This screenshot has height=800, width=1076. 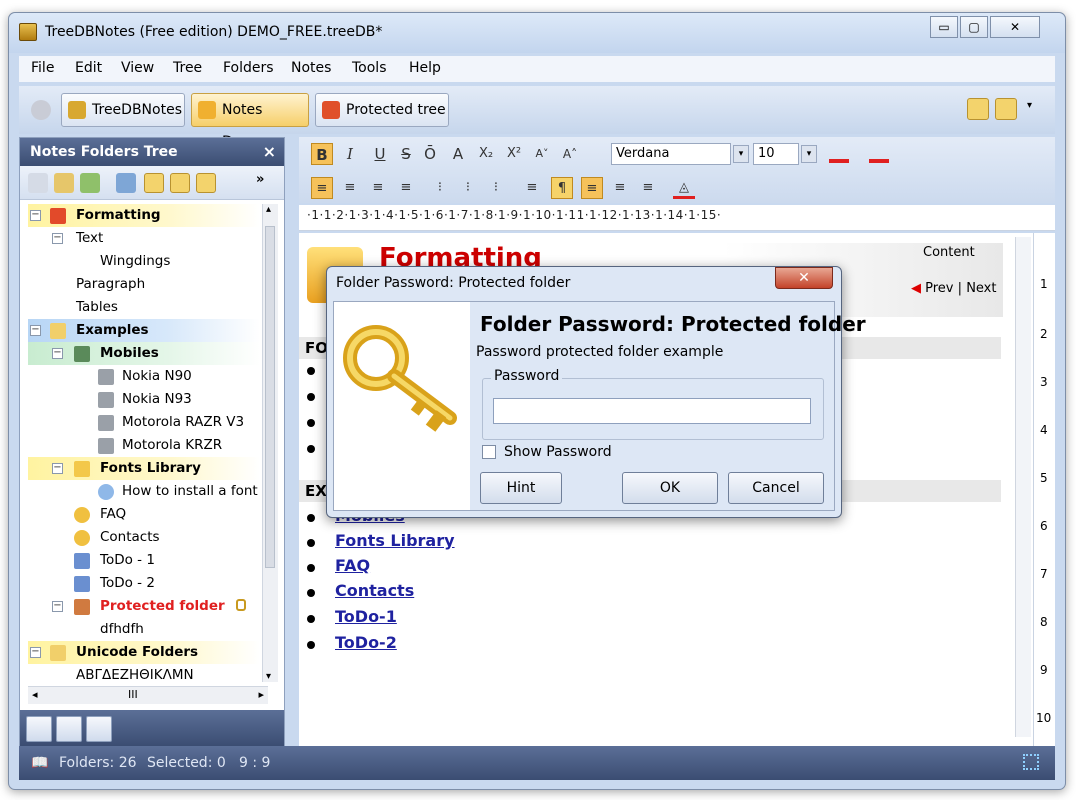 What do you see at coordinates (90, 183) in the screenshot?
I see `move-folder-icon` at bounding box center [90, 183].